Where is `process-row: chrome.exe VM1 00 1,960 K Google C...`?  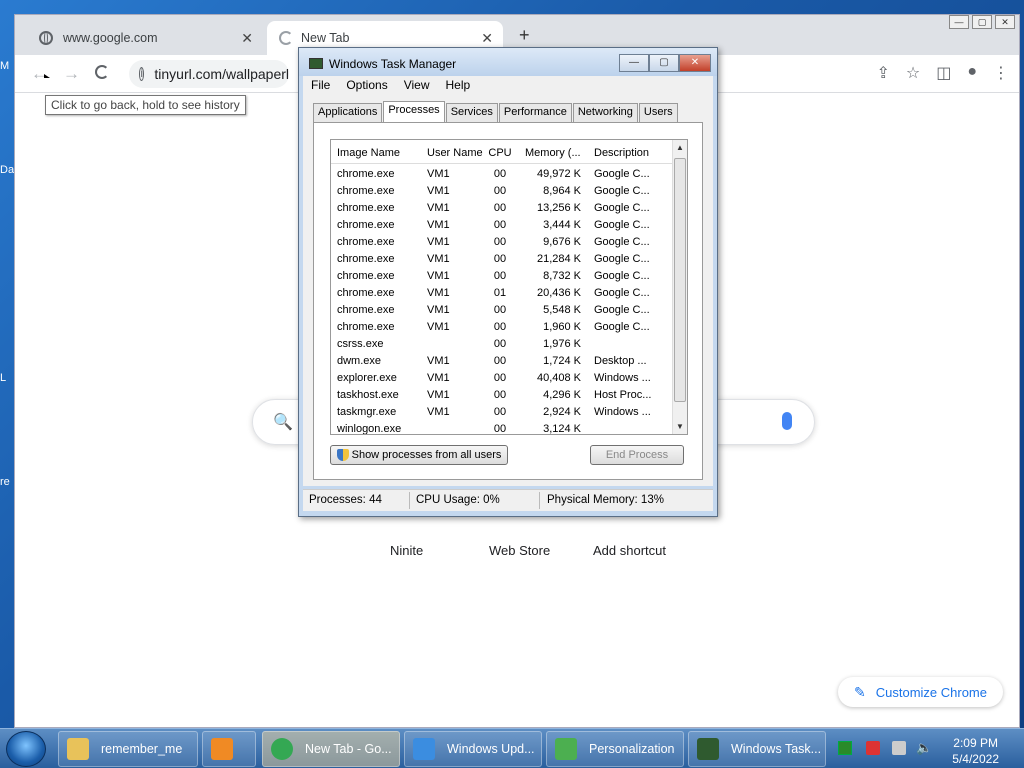
process-row: chrome.exe VM1 00 1,960 K Google C... is located at coordinates (502, 327).